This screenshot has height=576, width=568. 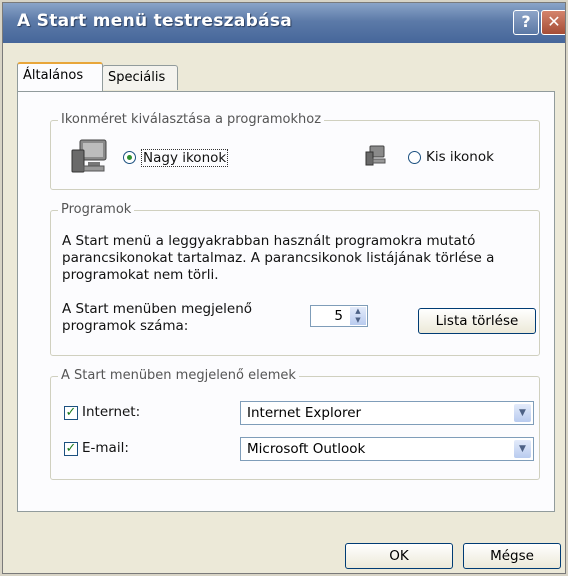 I want to click on large-icons-label: Nagy ikonok, so click(x=185, y=158).